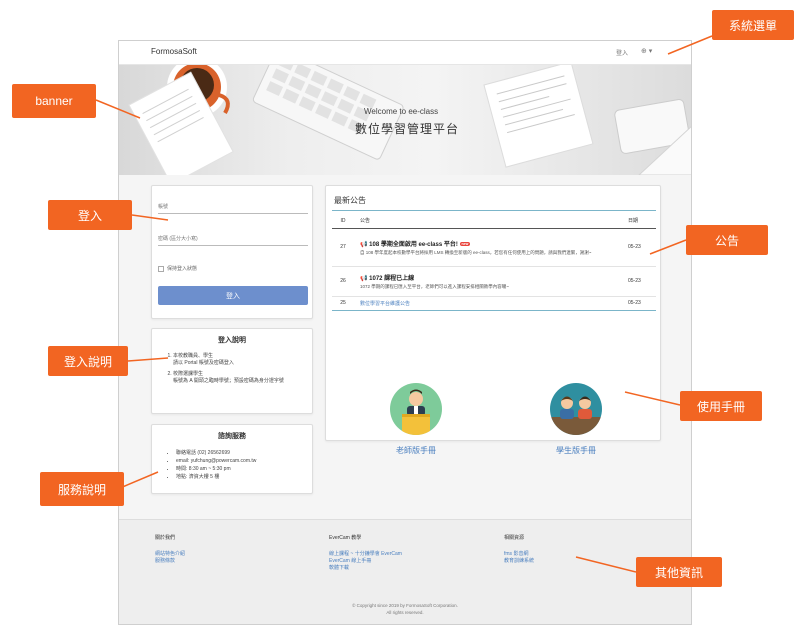 The height and width of the screenshot is (633, 800). What do you see at coordinates (170, 554) in the screenshot?
I see `footer-link: 網站特色介紹` at bounding box center [170, 554].